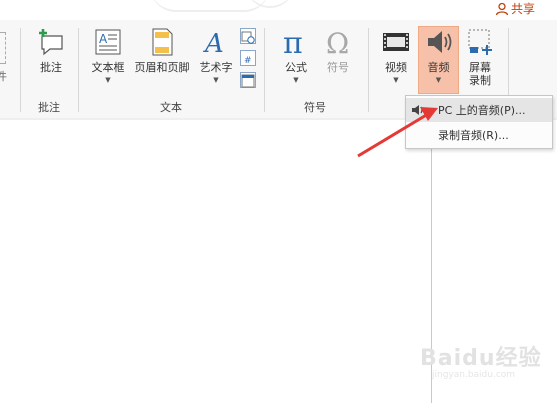  Describe the element at coordinates (474, 375) in the screenshot. I see `watermark-url: jingyan.baidu.com` at that location.